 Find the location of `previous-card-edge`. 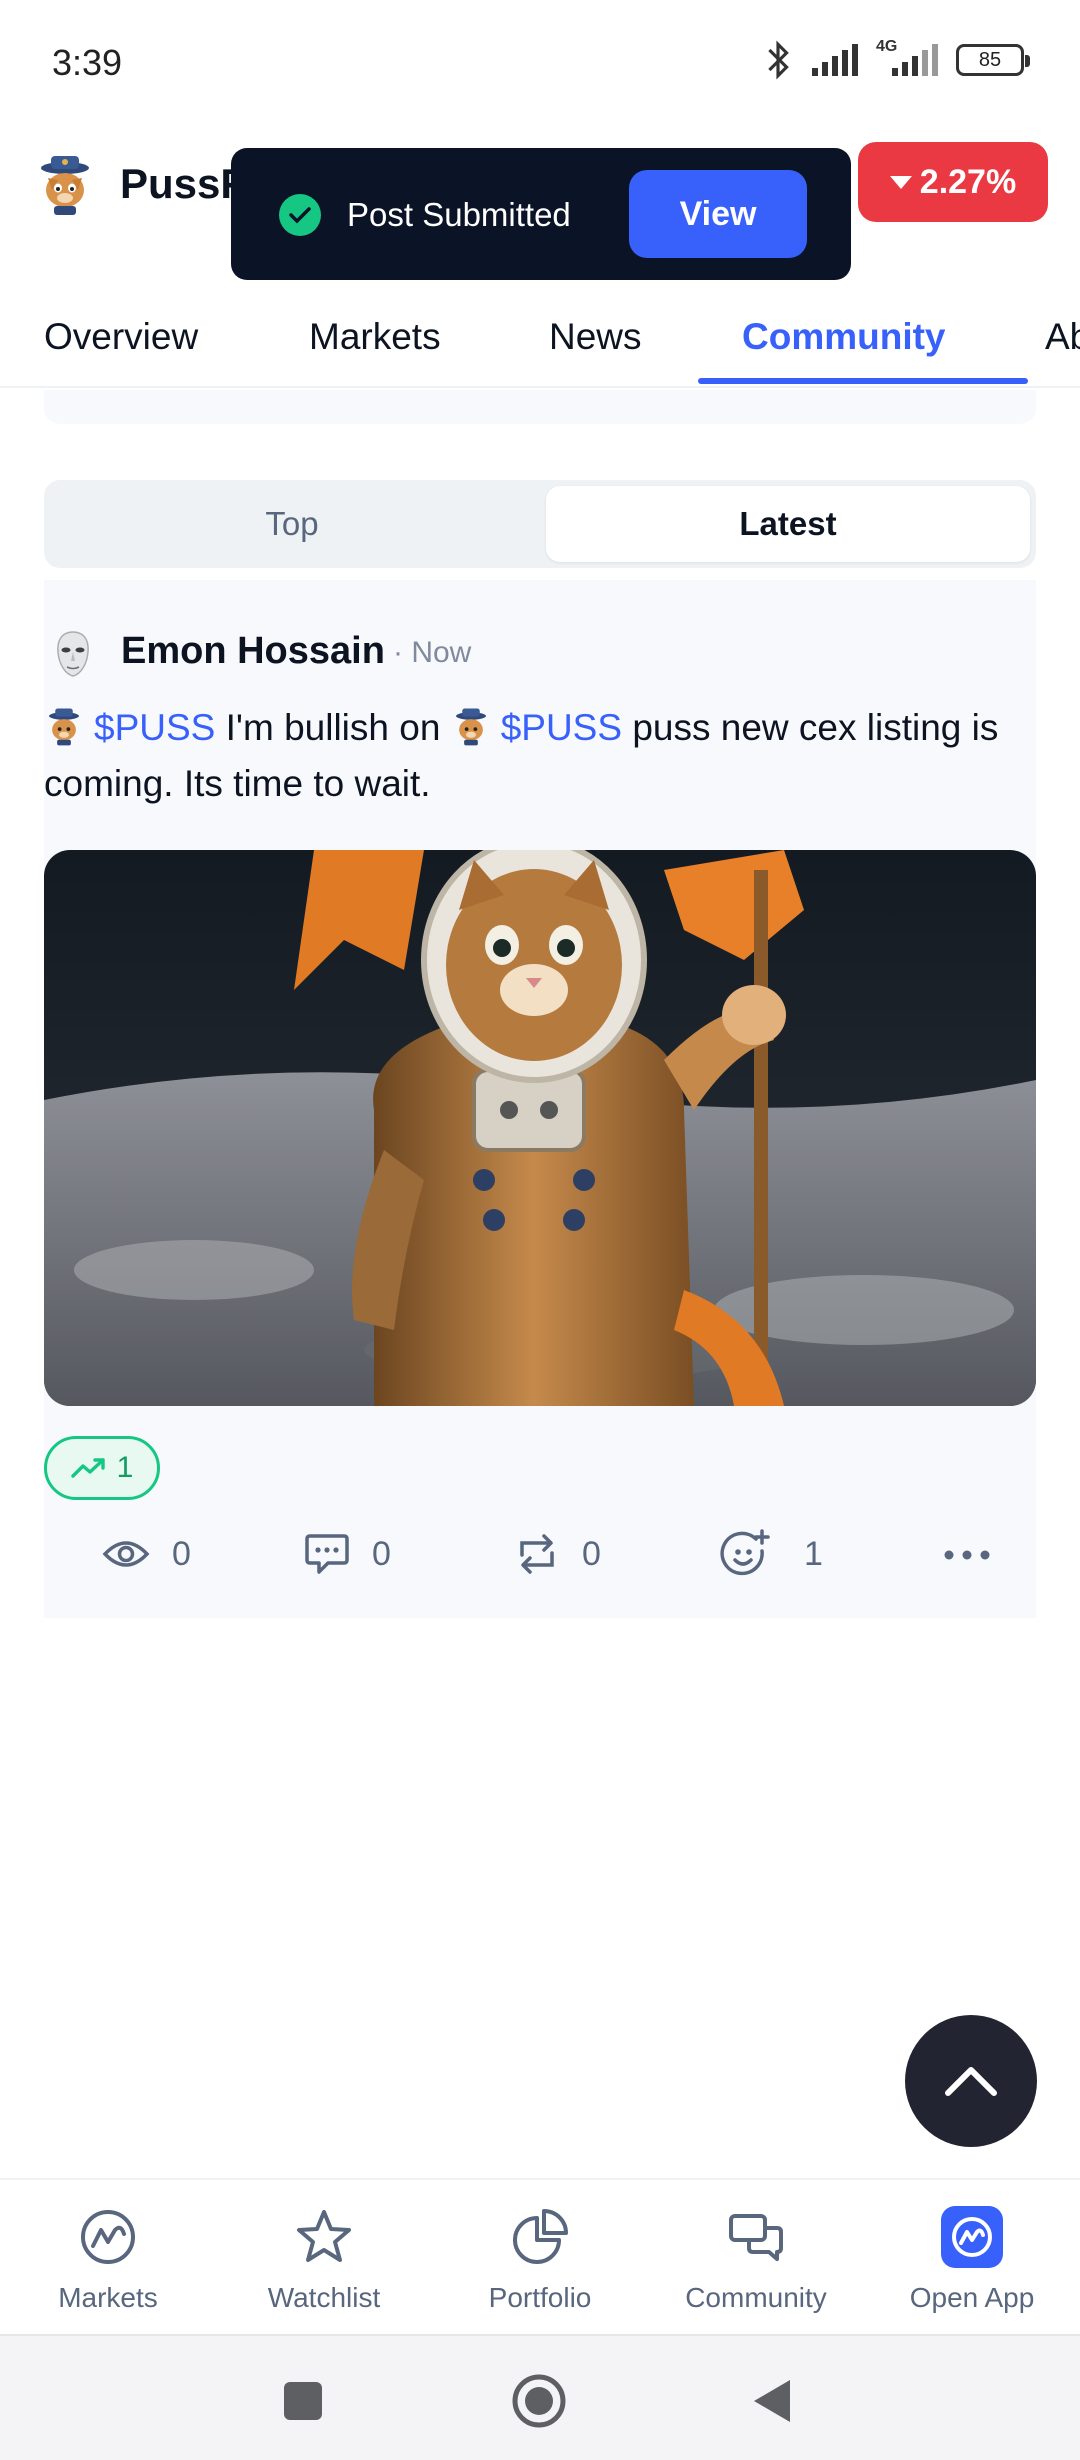

previous-card-edge is located at coordinates (540, 407).